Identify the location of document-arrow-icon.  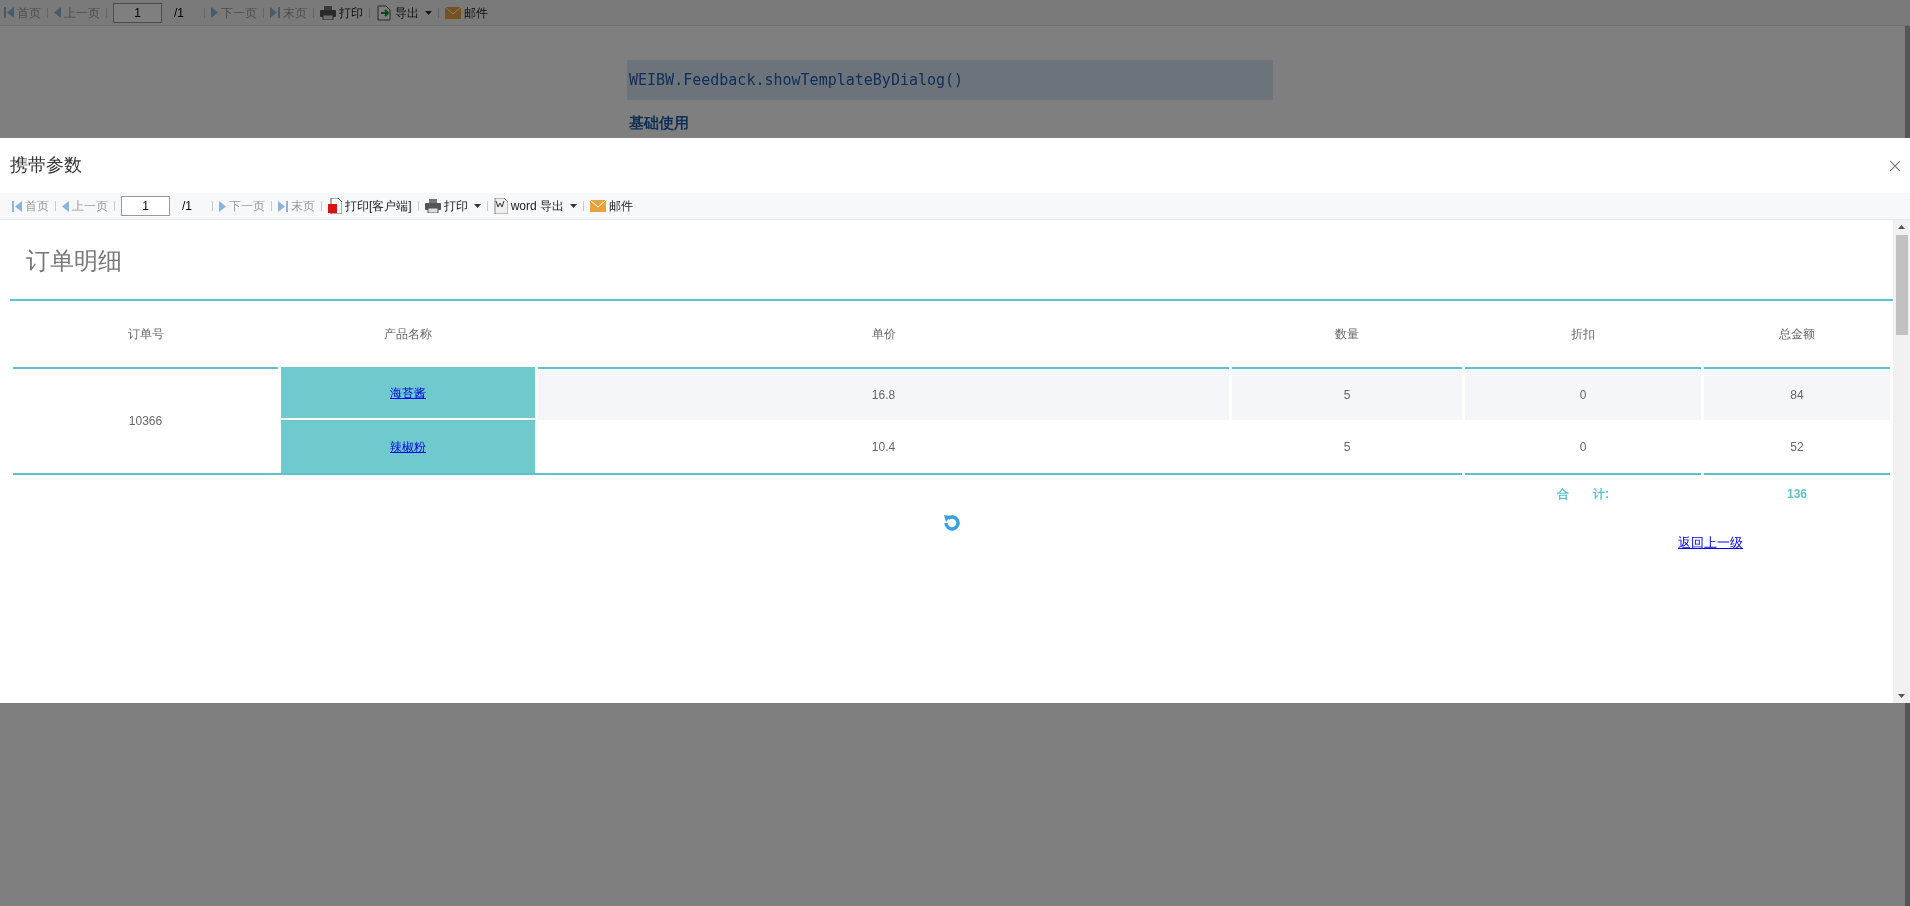
(384, 12).